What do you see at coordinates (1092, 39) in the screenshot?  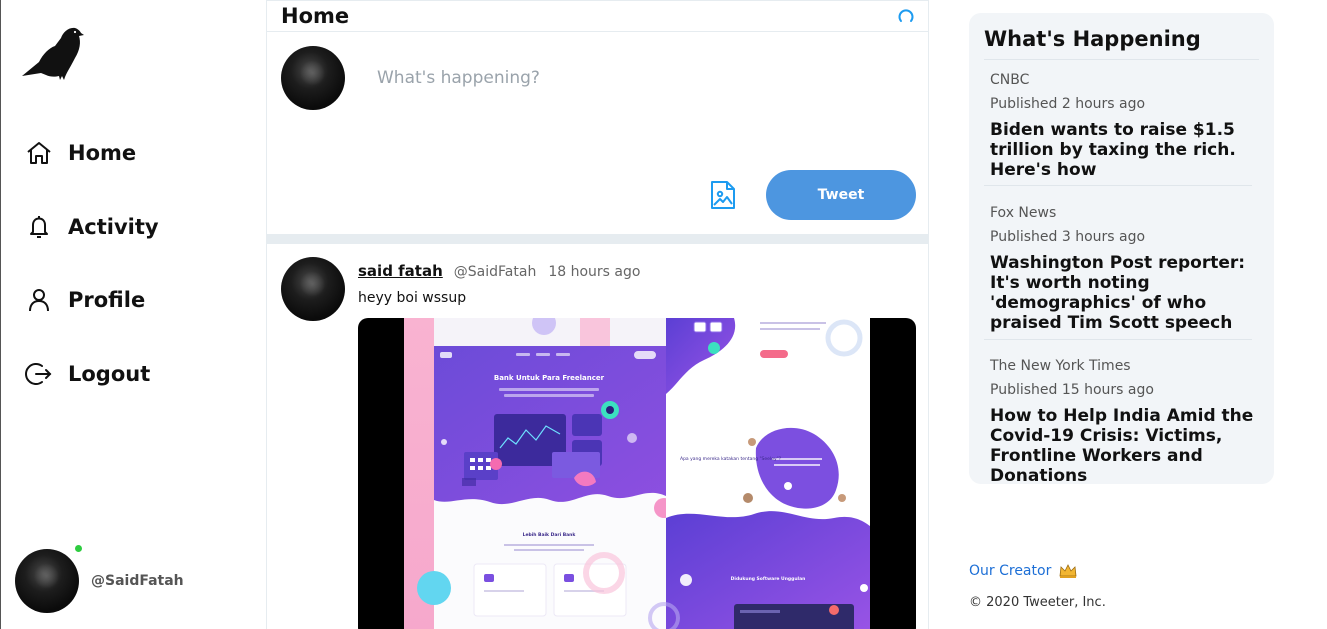 I see `panel-title: What's Happening` at bounding box center [1092, 39].